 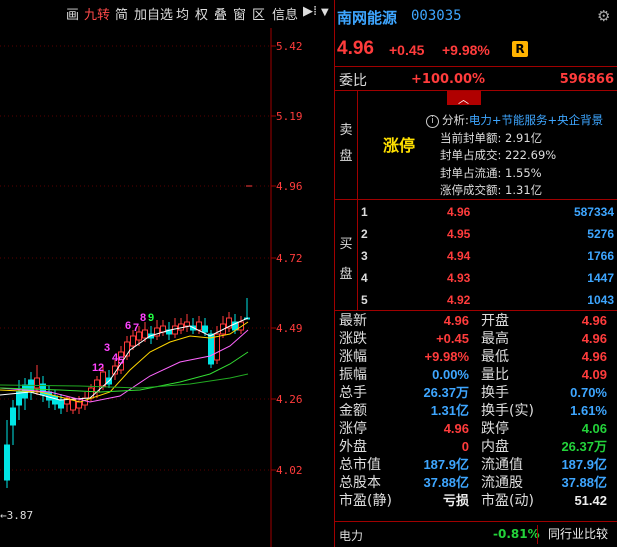 What do you see at coordinates (367, 17) in the screenshot?
I see `stock-name: 南网能源` at bounding box center [367, 17].